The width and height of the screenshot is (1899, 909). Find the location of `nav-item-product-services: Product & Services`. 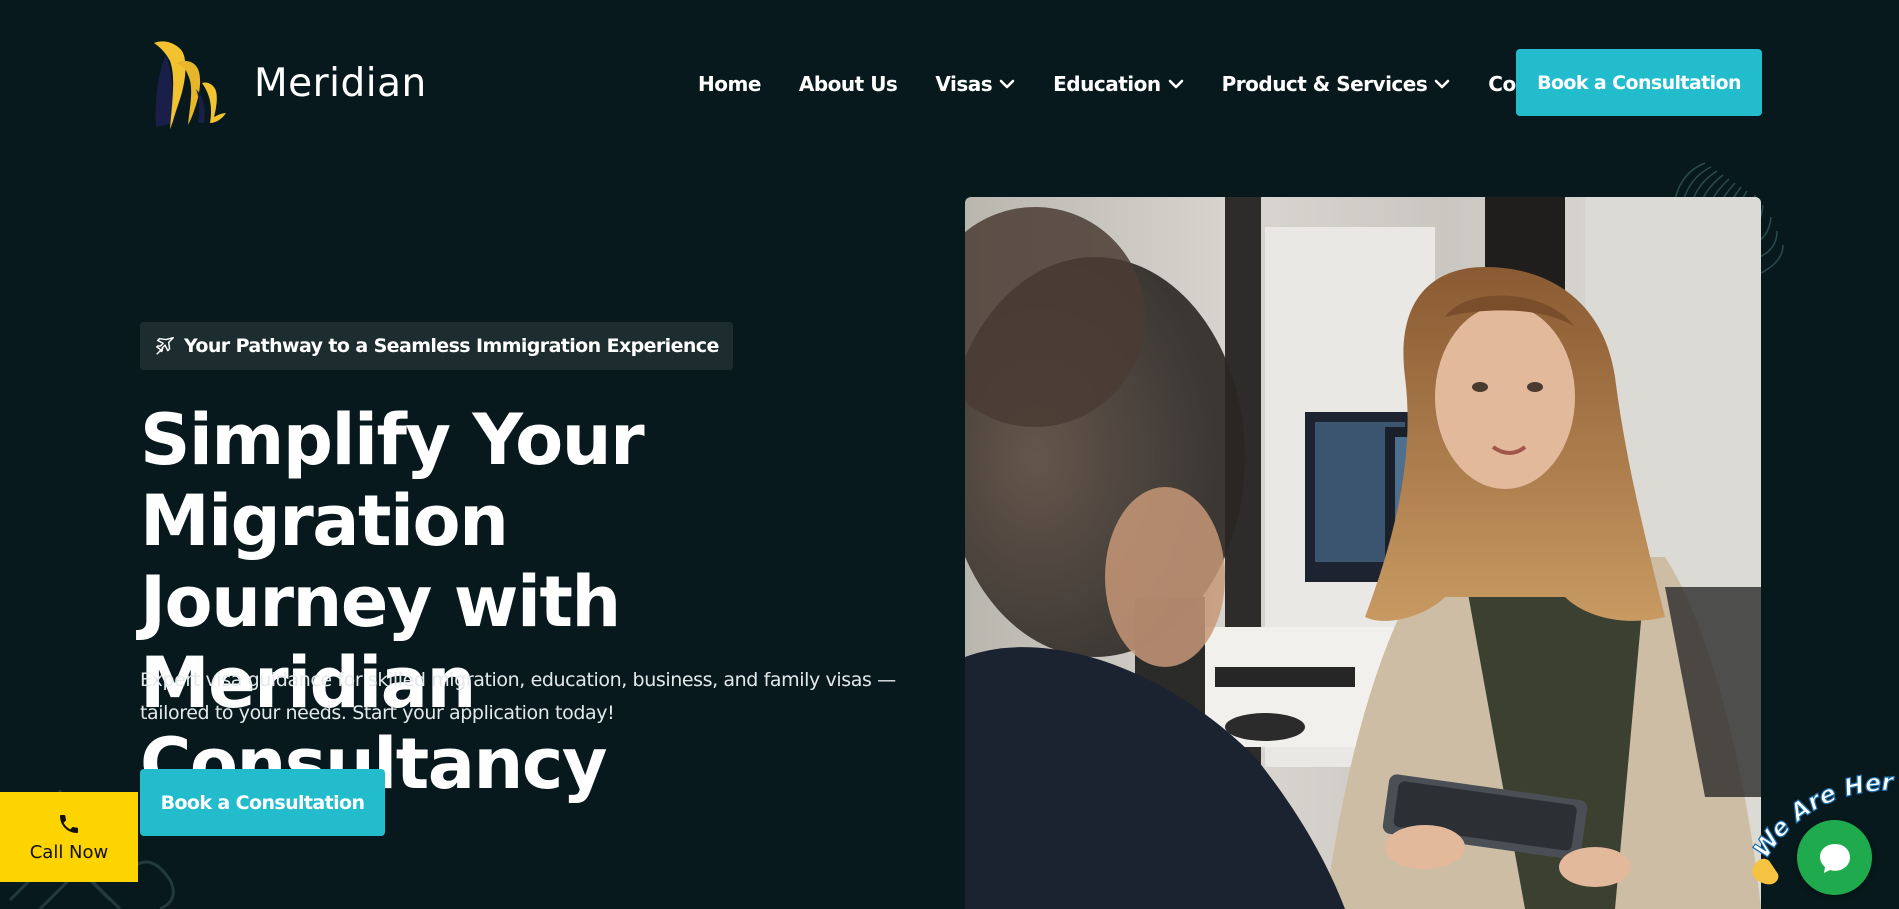

nav-item-product-services: Product & Services is located at coordinates (1336, 84).